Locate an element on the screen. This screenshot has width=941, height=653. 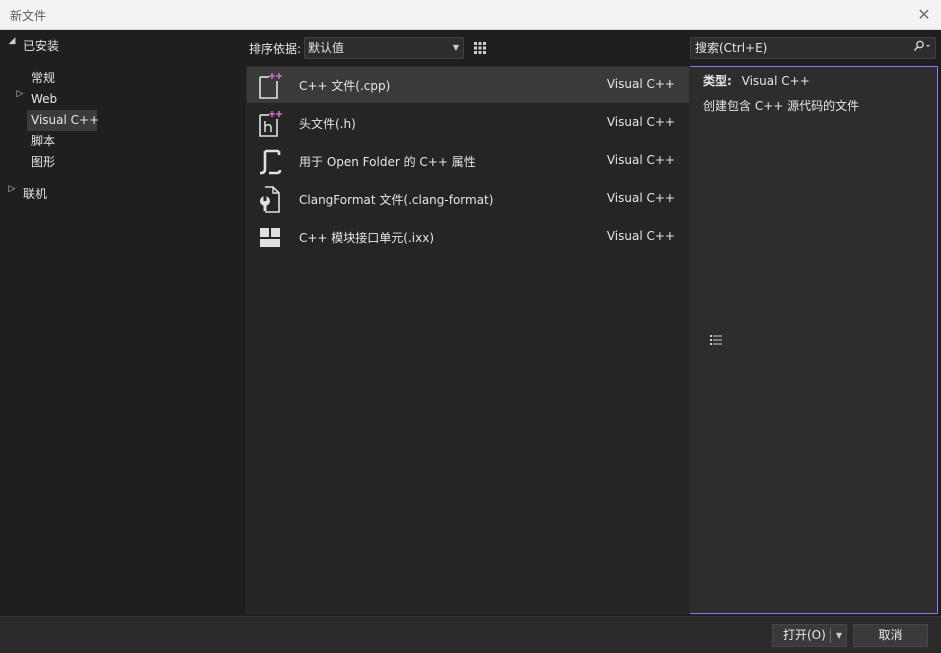
tree-node-online: 联机 is located at coordinates (35, 194).